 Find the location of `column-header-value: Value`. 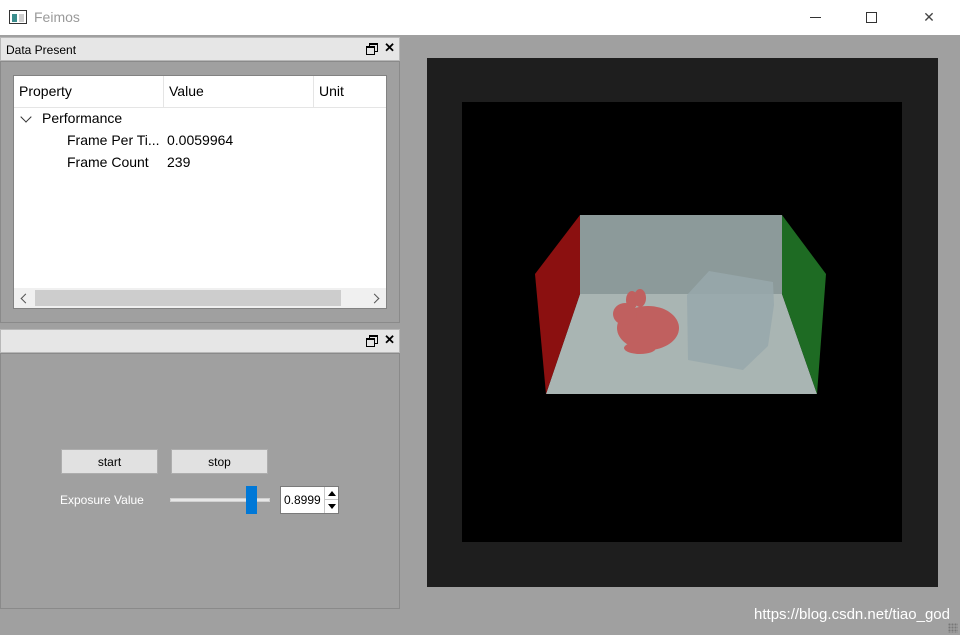

column-header-value: Value is located at coordinates (239, 91).